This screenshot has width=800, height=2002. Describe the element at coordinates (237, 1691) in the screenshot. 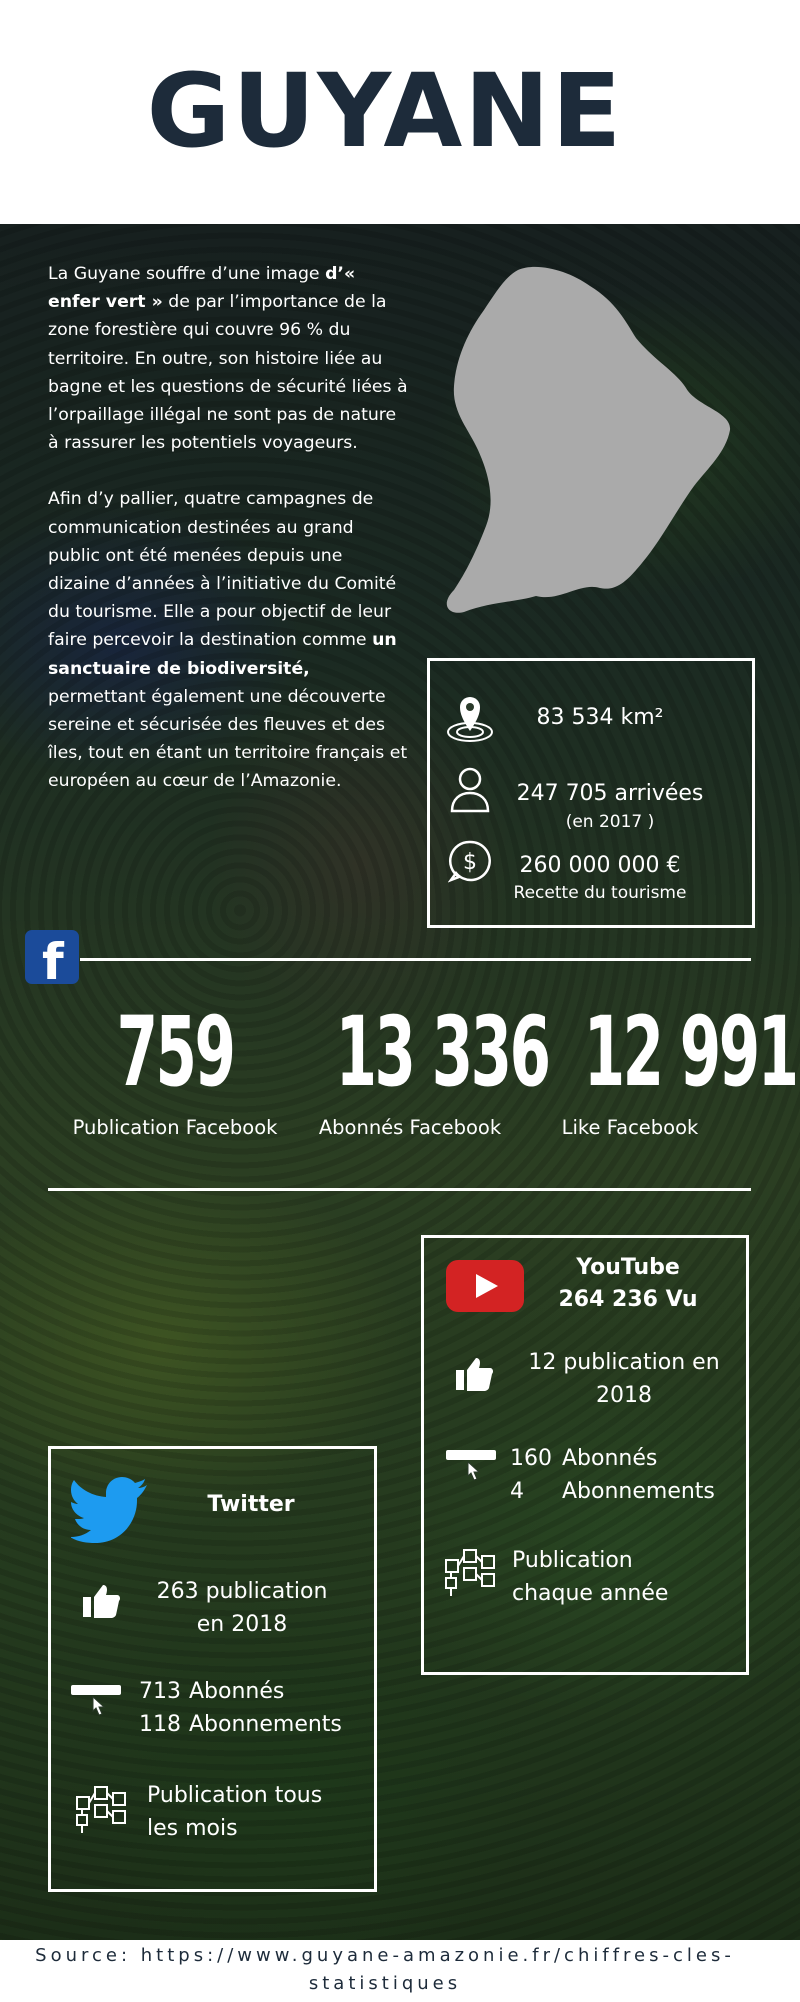

I see `twitter-followers-label: Abonnés` at that location.